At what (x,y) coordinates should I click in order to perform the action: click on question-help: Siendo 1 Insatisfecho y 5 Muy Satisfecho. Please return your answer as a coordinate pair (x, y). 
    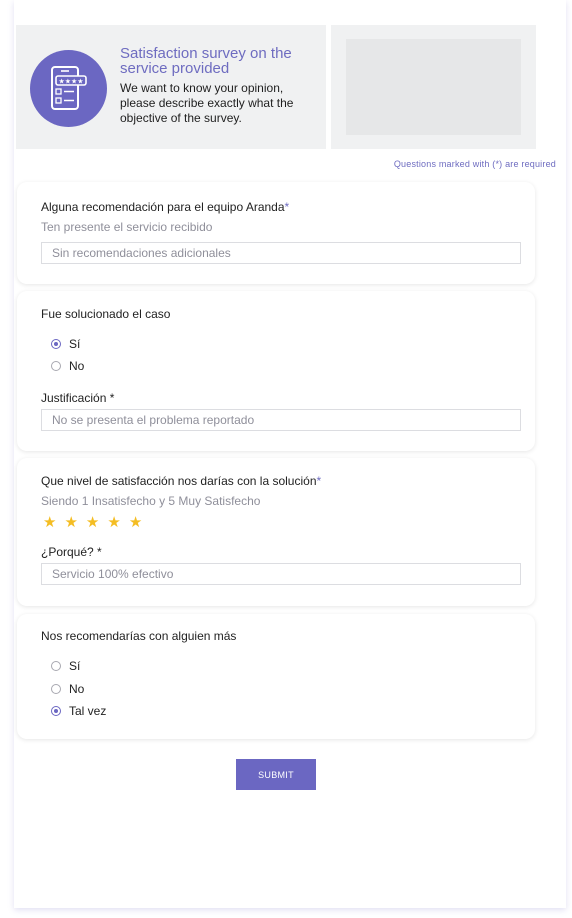
    Looking at the image, I should click on (151, 501).